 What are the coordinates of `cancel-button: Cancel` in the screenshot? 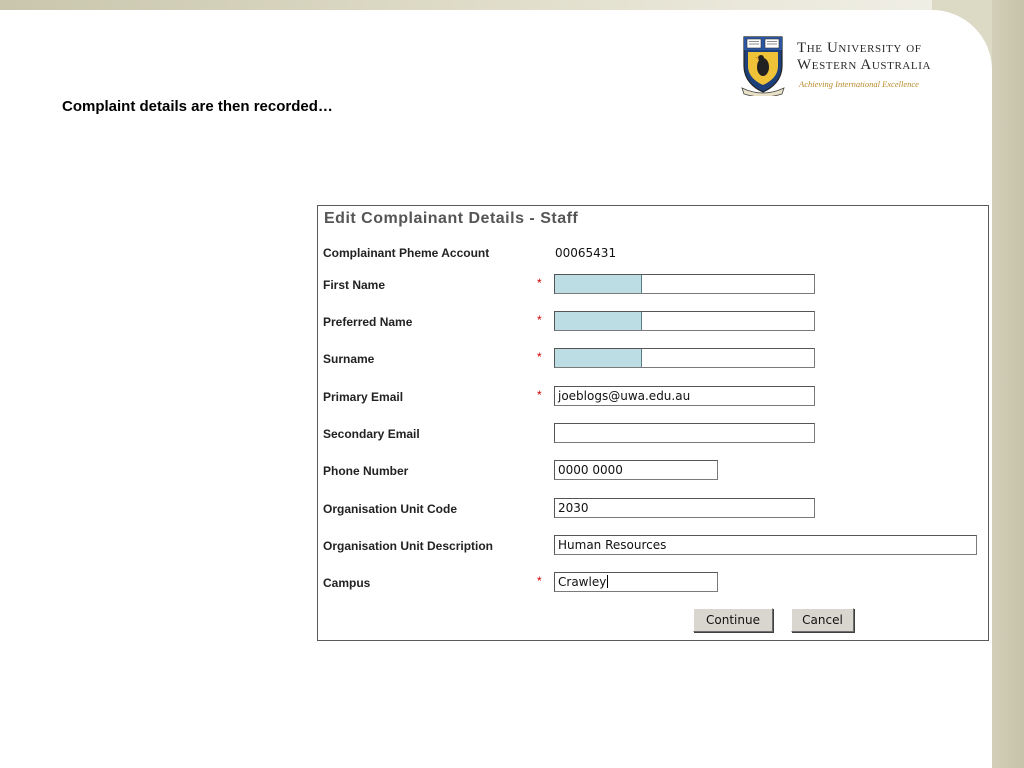 It's located at (822, 620).